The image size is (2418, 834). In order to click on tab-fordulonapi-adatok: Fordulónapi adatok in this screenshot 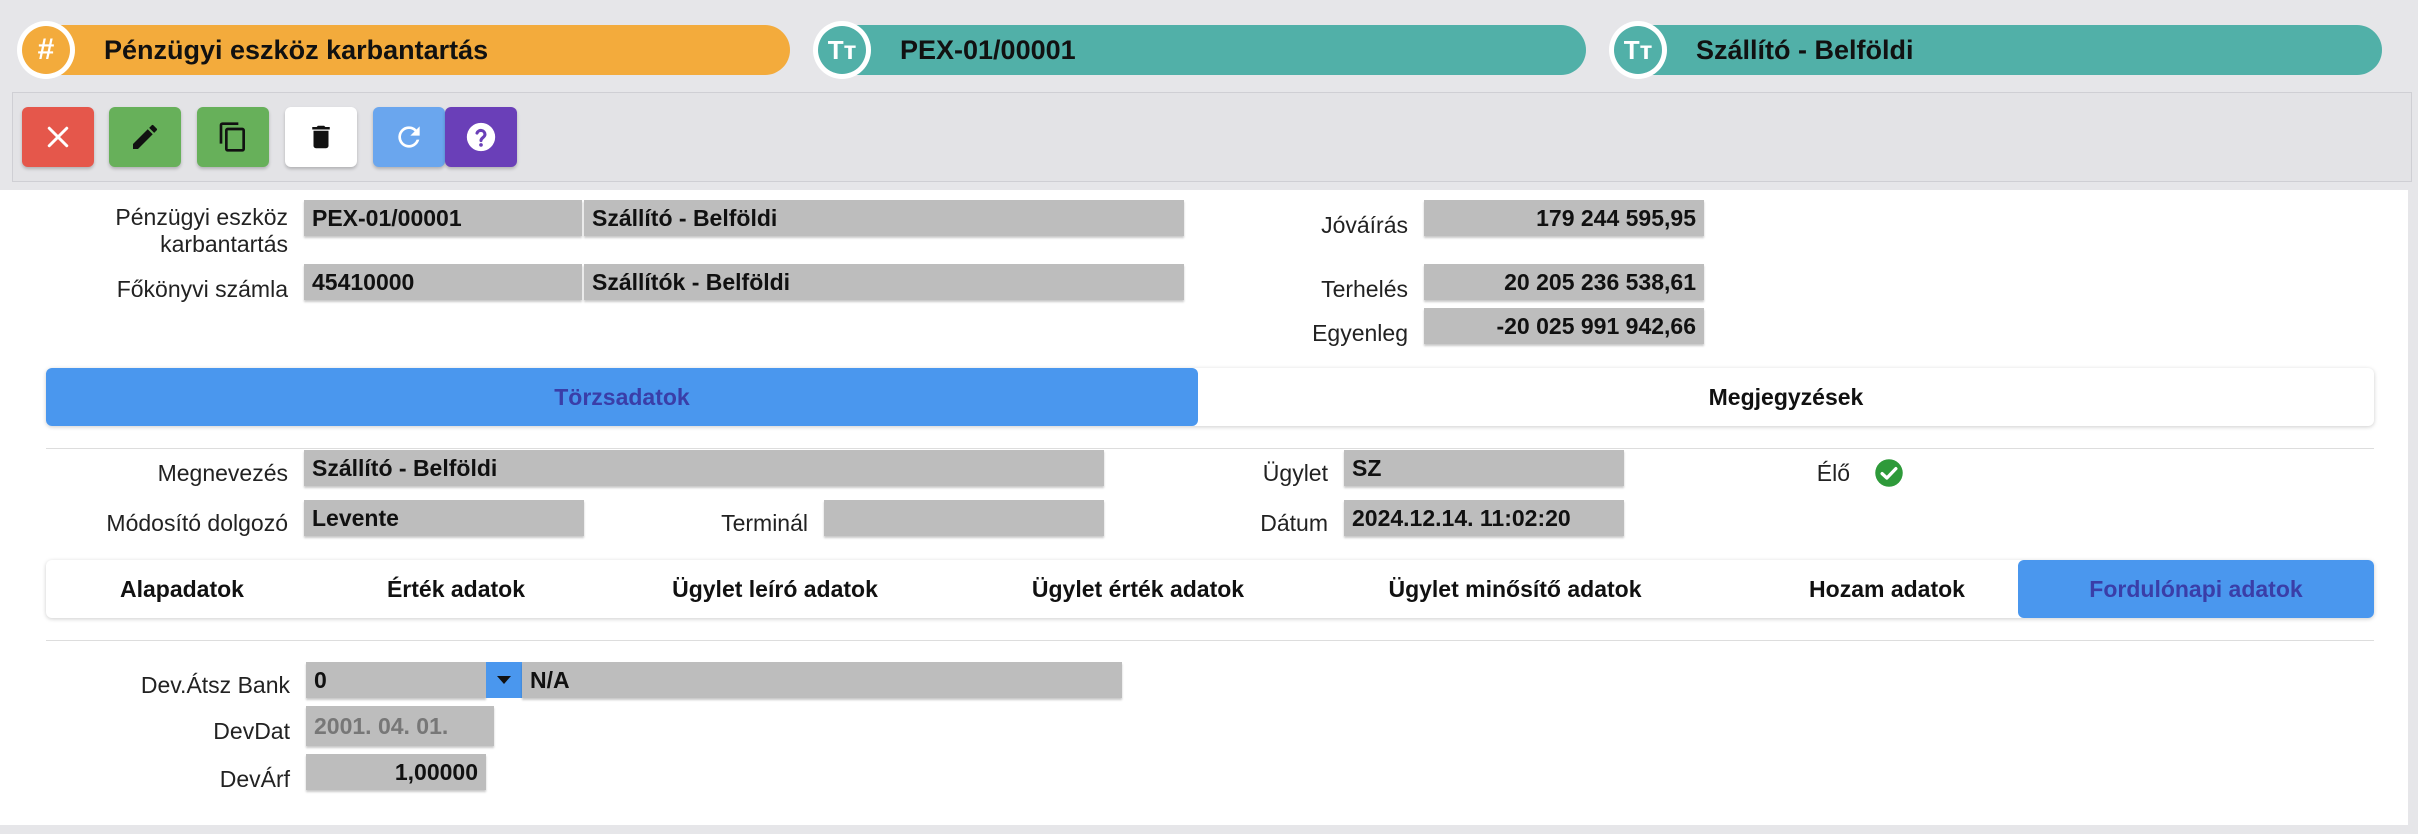, I will do `click(2196, 589)`.